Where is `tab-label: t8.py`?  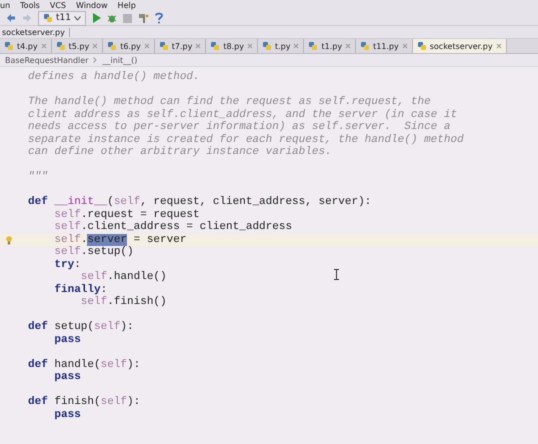
tab-label: t8.py is located at coordinates (233, 46).